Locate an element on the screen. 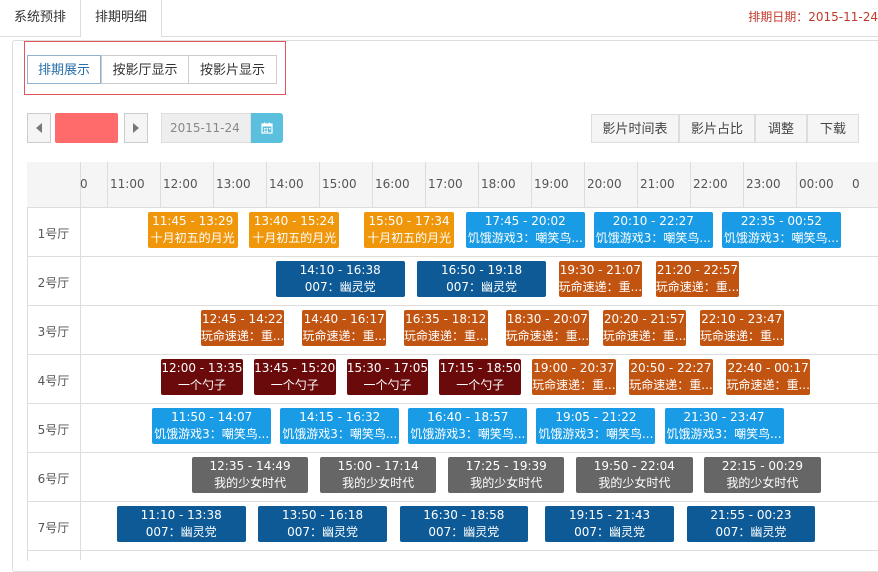 The width and height of the screenshot is (878, 572). show-block: 16:30 - 18:58 007：幽灵党 is located at coordinates (464, 524).